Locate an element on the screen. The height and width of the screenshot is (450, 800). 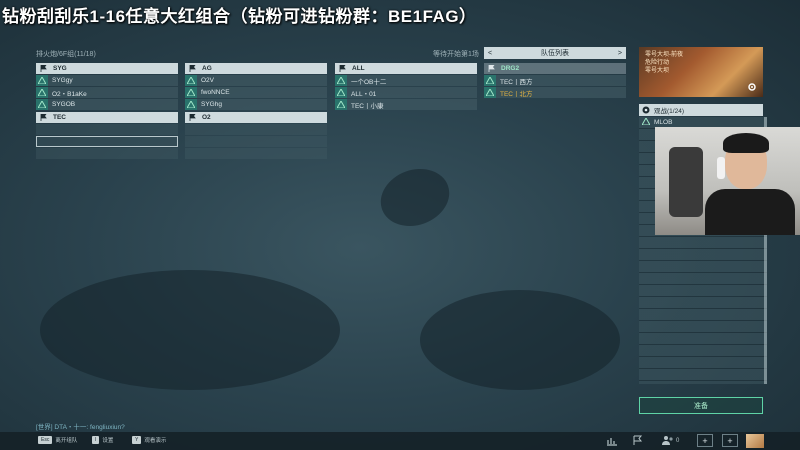
background-rubble-right is located at coordinates (520, 340).